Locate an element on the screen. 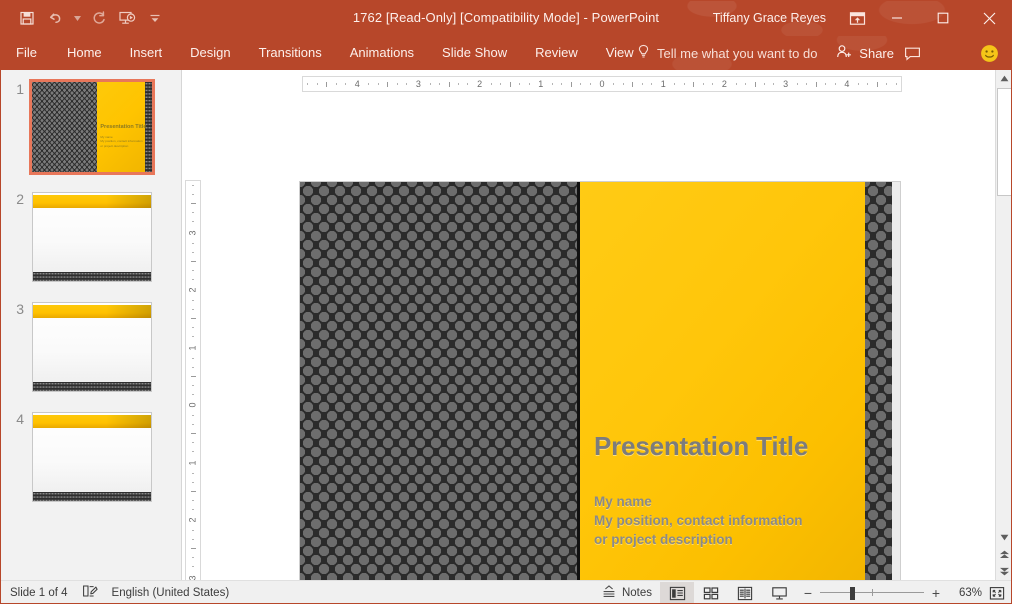 This screenshot has width=1012, height=604. vruler-tick-2b: 2 is located at coordinates (192, 520).